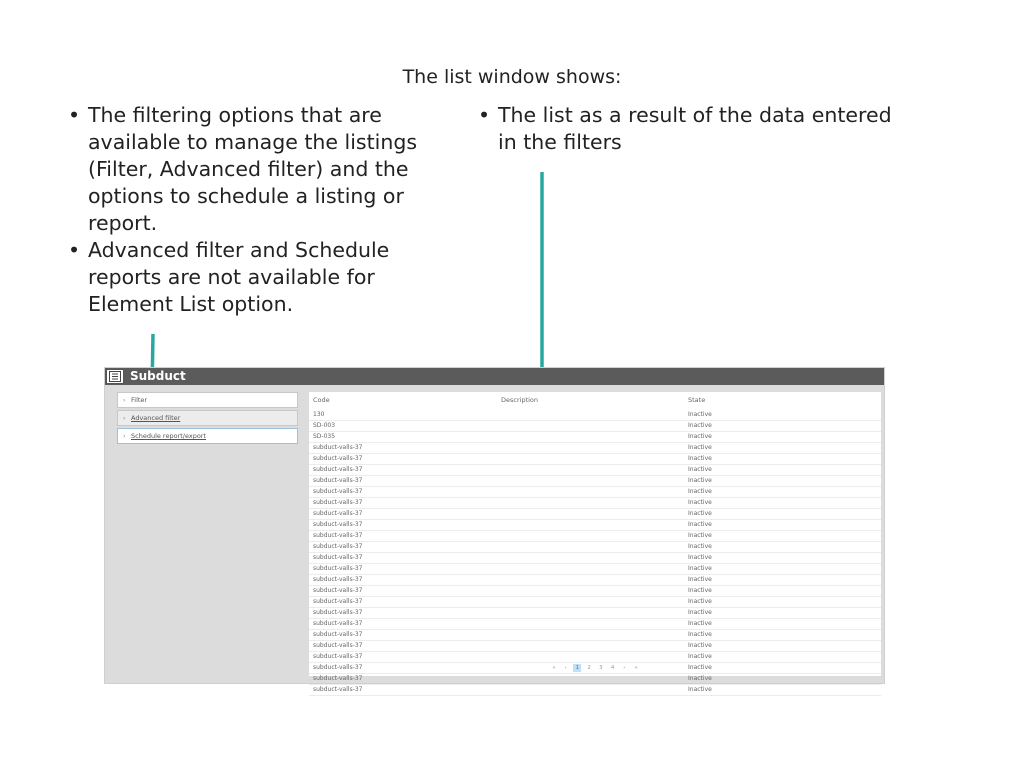 The height and width of the screenshot is (768, 1024). What do you see at coordinates (494, 376) in the screenshot?
I see `window-titlebar: Subduct` at bounding box center [494, 376].